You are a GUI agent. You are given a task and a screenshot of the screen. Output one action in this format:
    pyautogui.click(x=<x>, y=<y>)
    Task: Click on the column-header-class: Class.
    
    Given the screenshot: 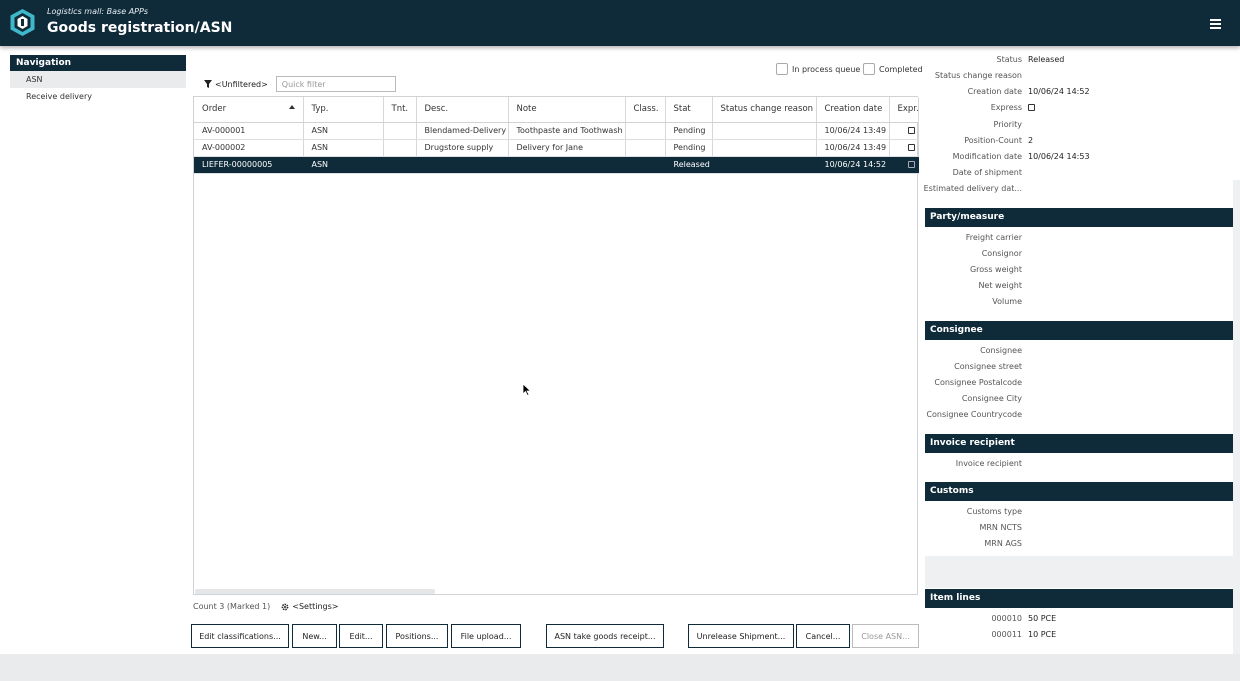 What is the action you would take?
    pyautogui.click(x=645, y=110)
    